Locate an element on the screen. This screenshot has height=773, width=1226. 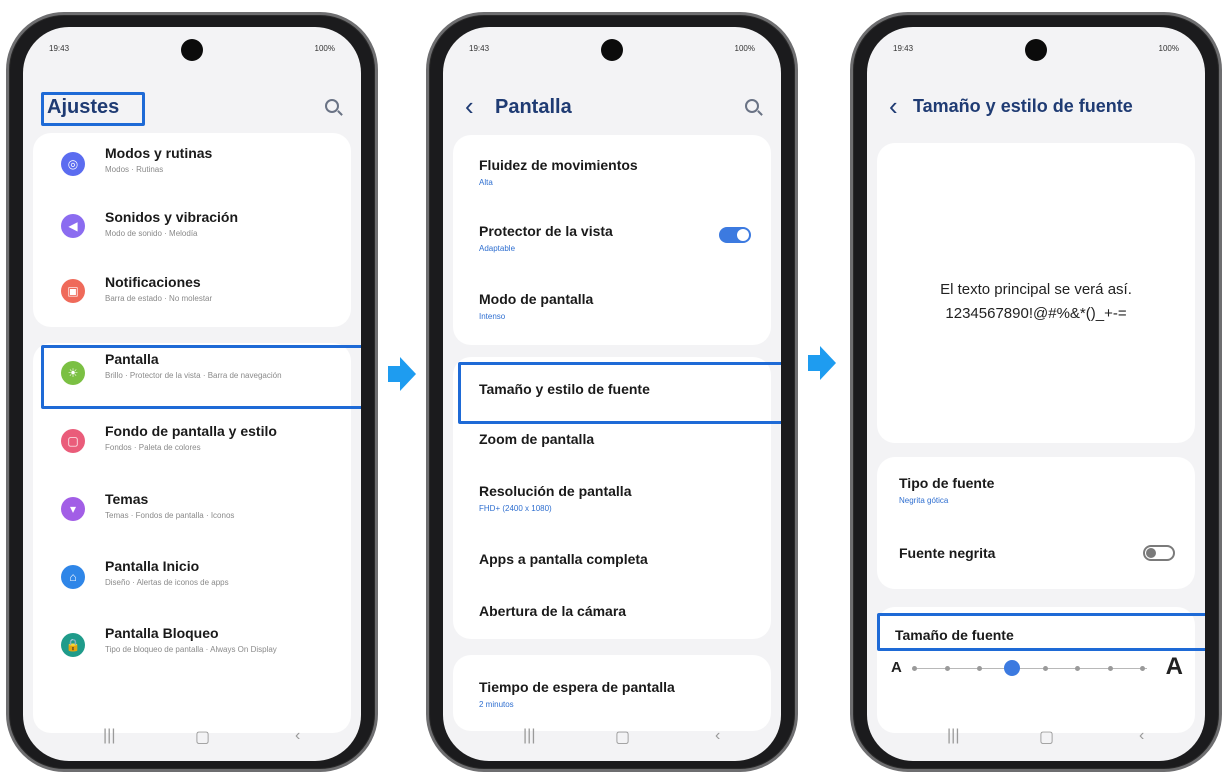
item-title: Fluidez de movimientos is located at coordinates (558, 165).